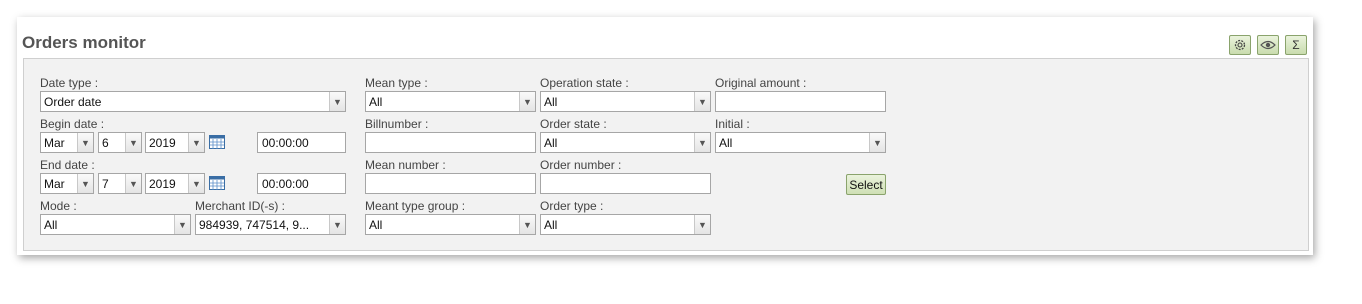  What do you see at coordinates (105, 143) in the screenshot?
I see `begin-day-value: 6` at bounding box center [105, 143].